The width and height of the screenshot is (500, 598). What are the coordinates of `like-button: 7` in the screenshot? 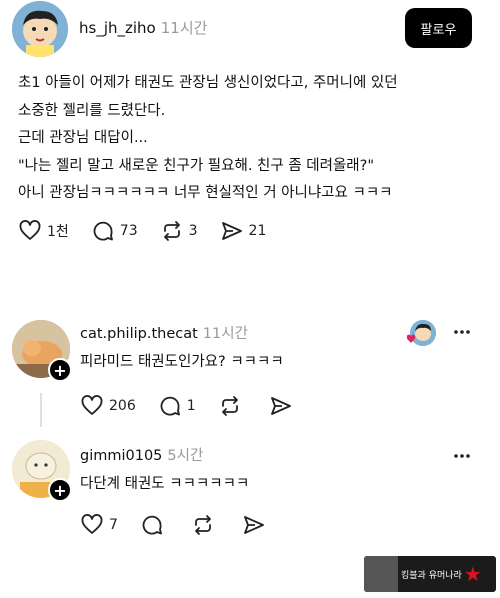 It's located at (99, 525).